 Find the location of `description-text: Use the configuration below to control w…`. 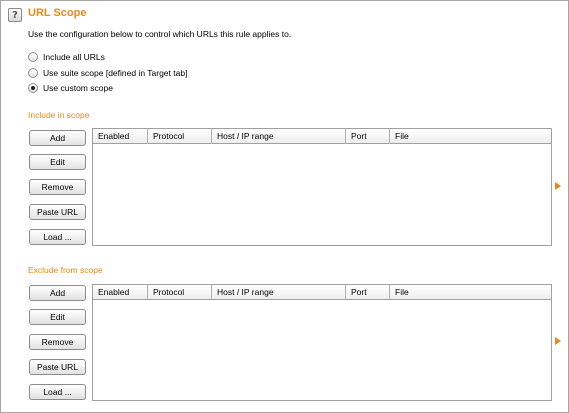

description-text: Use the configuration below to control w… is located at coordinates (160, 34).